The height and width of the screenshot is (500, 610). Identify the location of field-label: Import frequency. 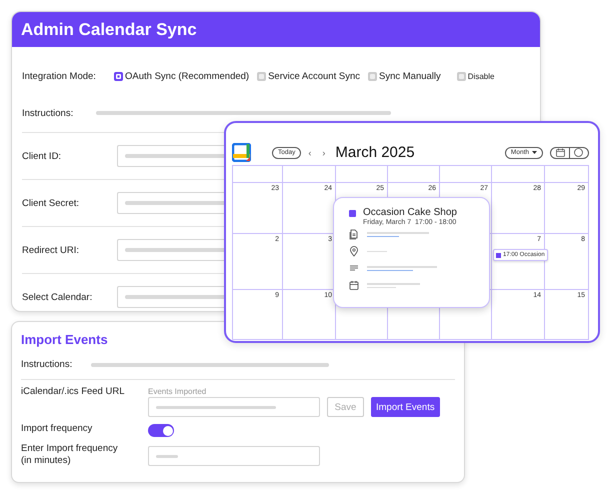
(57, 428).